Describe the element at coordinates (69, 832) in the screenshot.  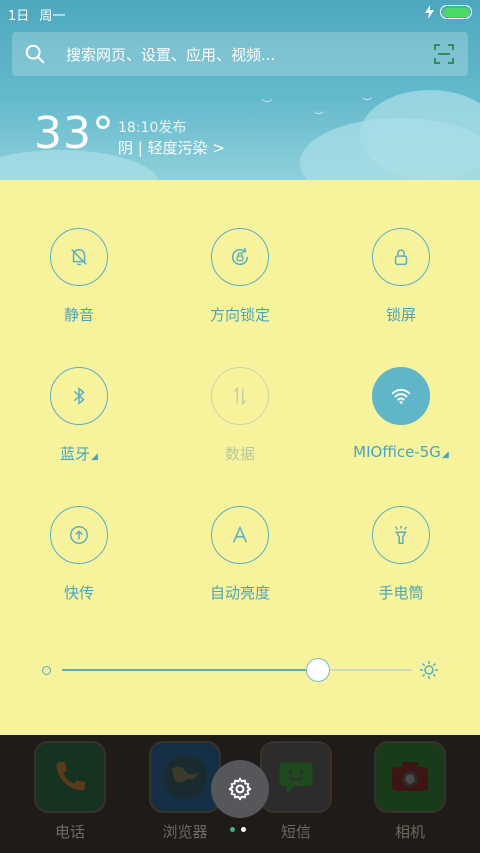
I see `app-label: 电话` at that location.